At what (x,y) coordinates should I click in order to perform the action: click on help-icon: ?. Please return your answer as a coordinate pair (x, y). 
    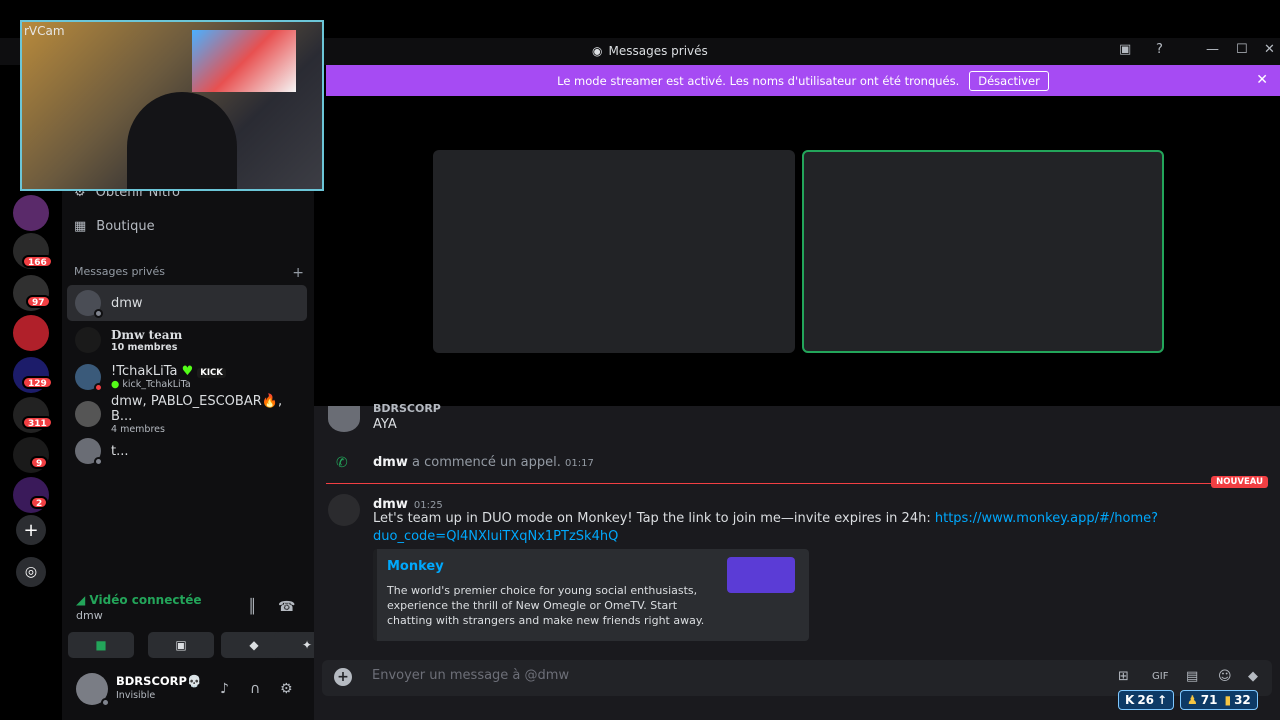
    Looking at the image, I should click on (1159, 49).